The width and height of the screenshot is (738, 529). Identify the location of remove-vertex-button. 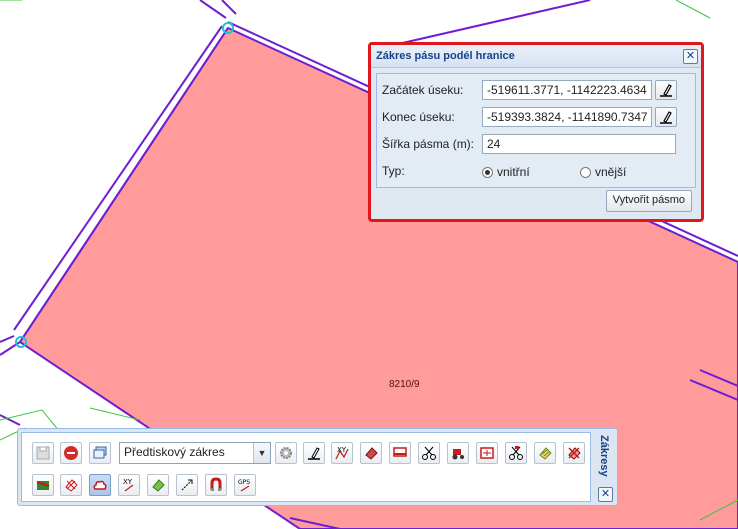
(71, 485).